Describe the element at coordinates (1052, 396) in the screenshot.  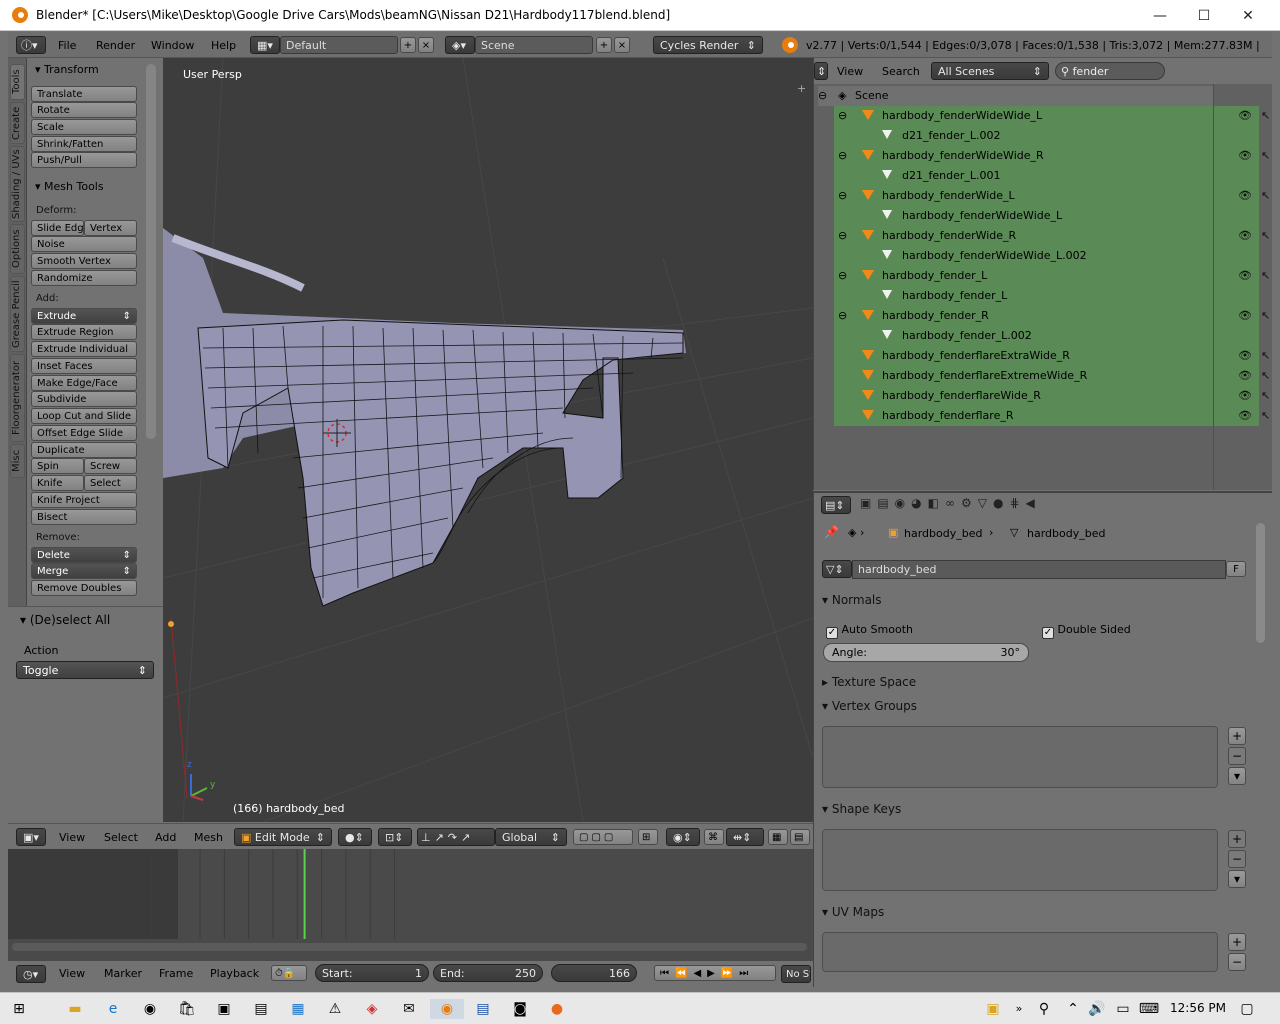
I see `outliner-object-row: hardbody_fenderflareWide_R👁↖◘` at that location.